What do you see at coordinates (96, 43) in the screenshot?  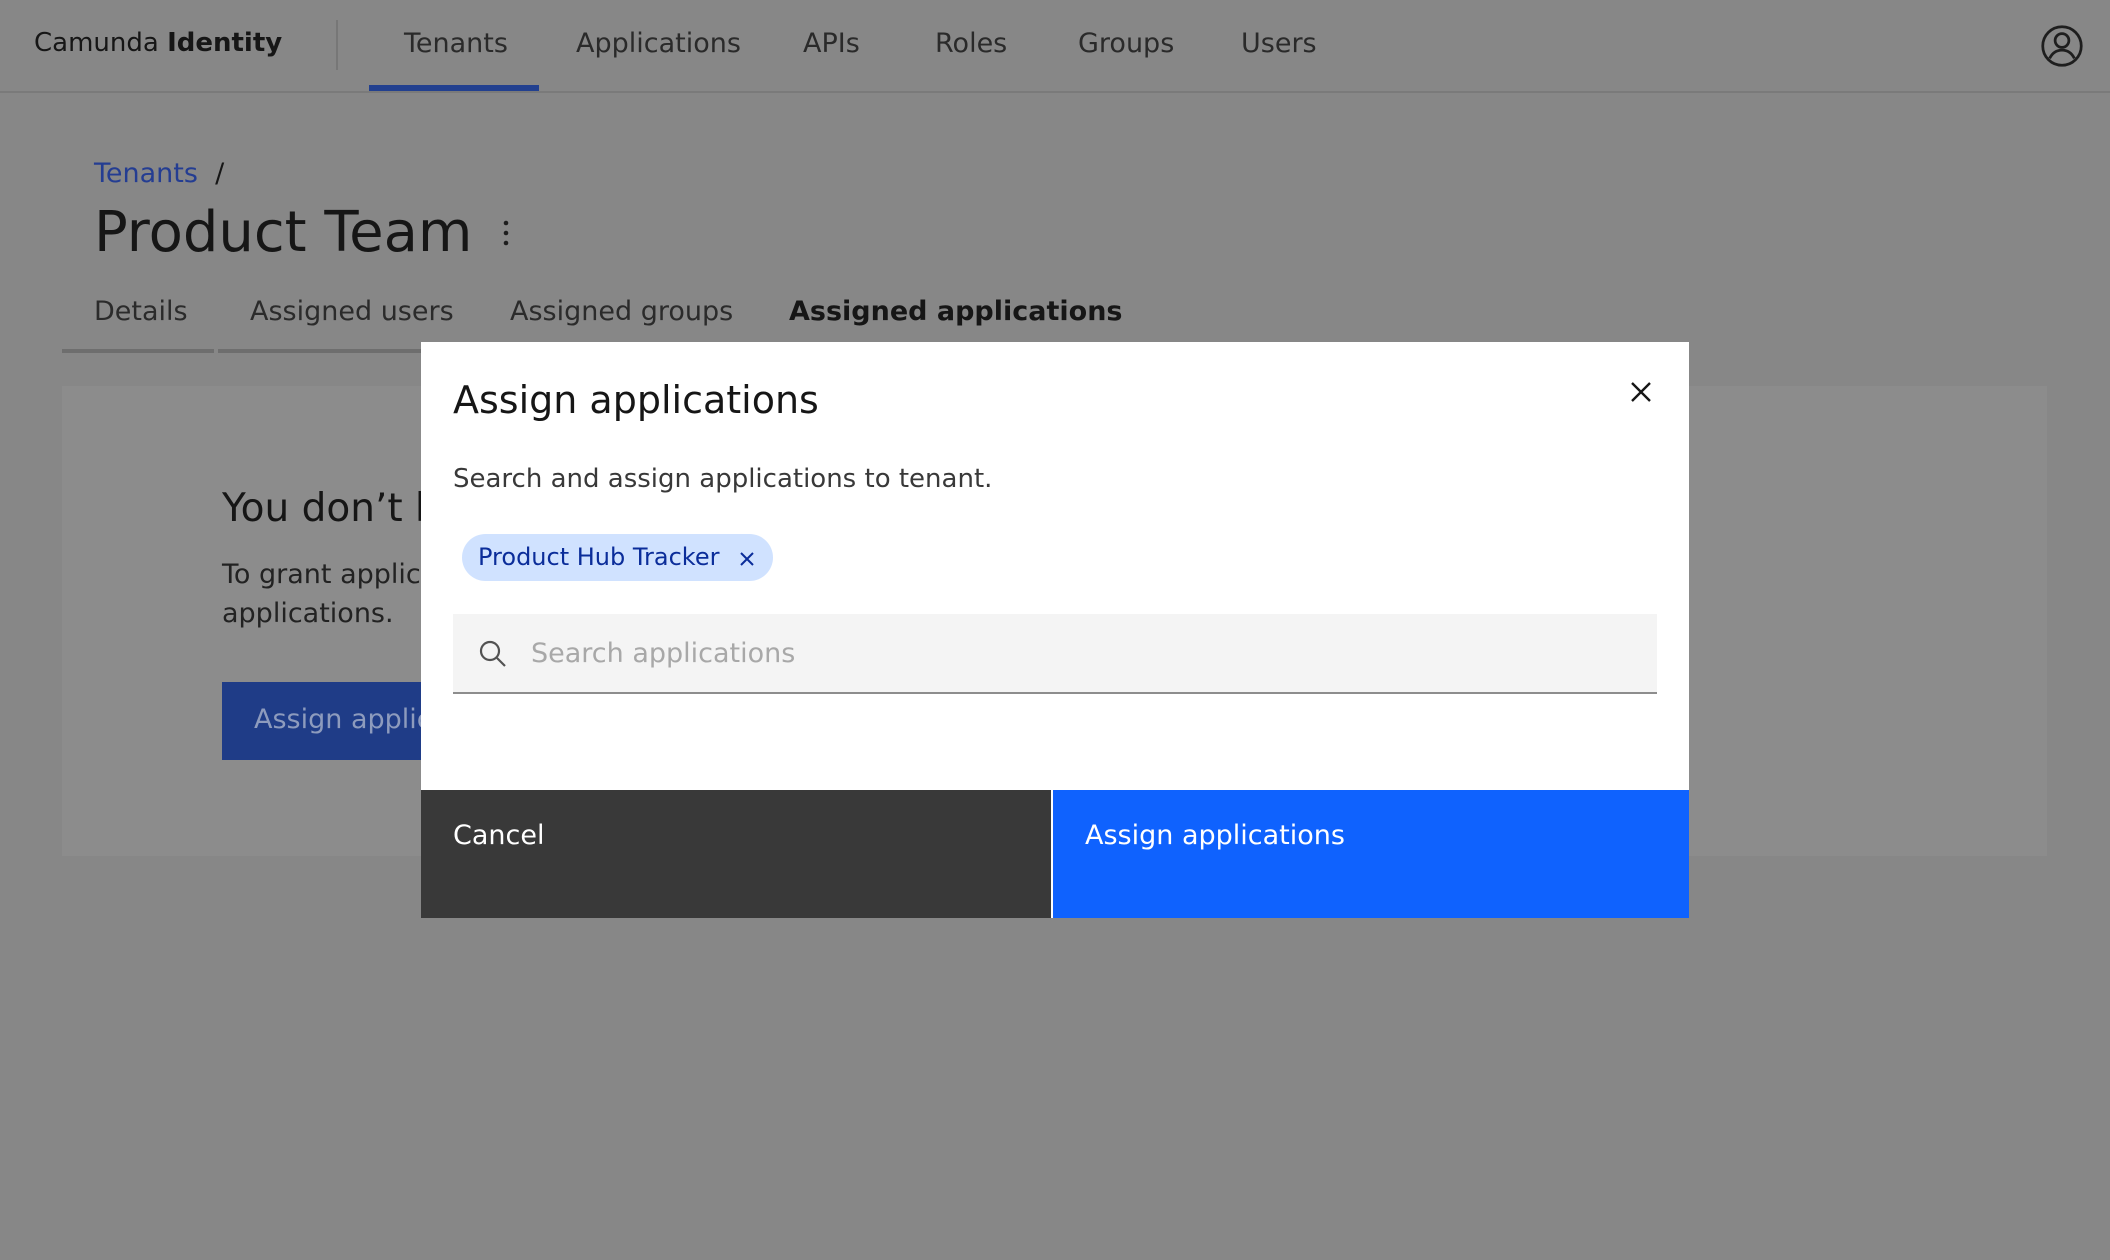 I see `brand-name: Camunda` at bounding box center [96, 43].